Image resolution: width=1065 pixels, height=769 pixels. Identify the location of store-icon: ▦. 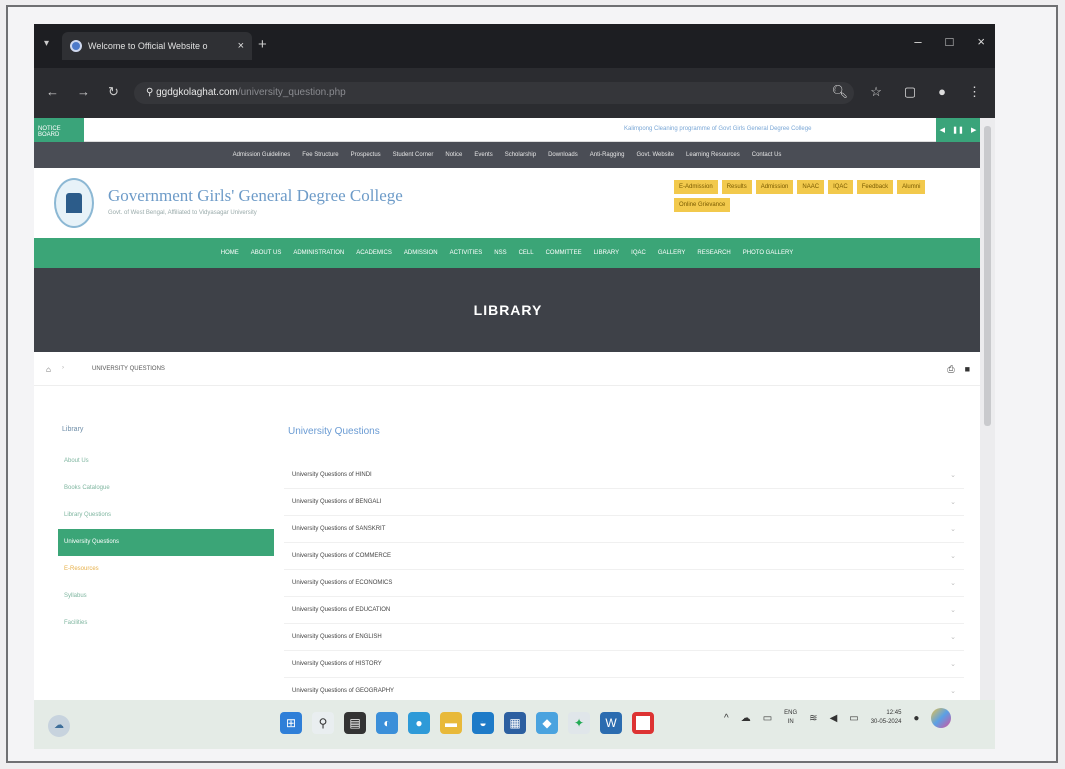
(515, 723).